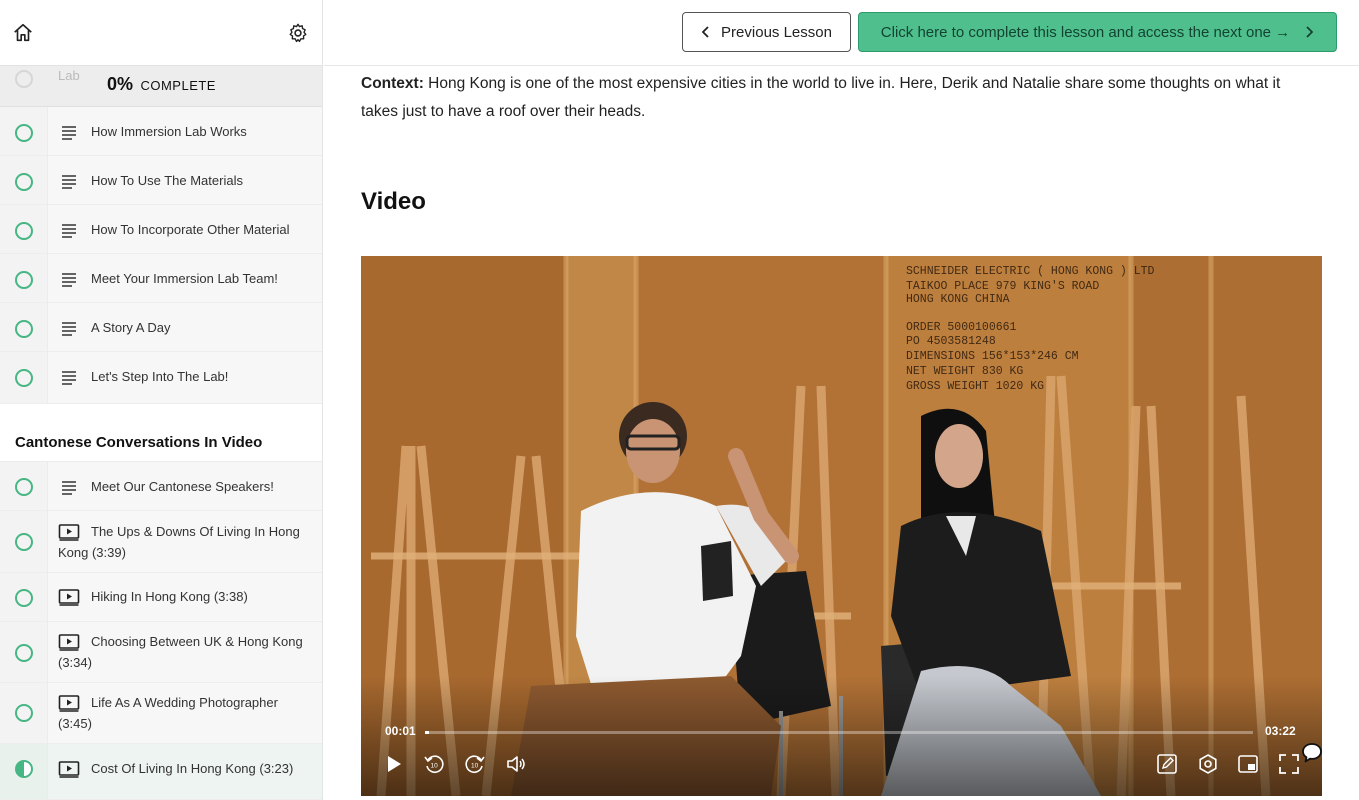 This screenshot has width=1359, height=800. I want to click on sidebar-lesson-item: How To Use The Materials, so click(161, 180).